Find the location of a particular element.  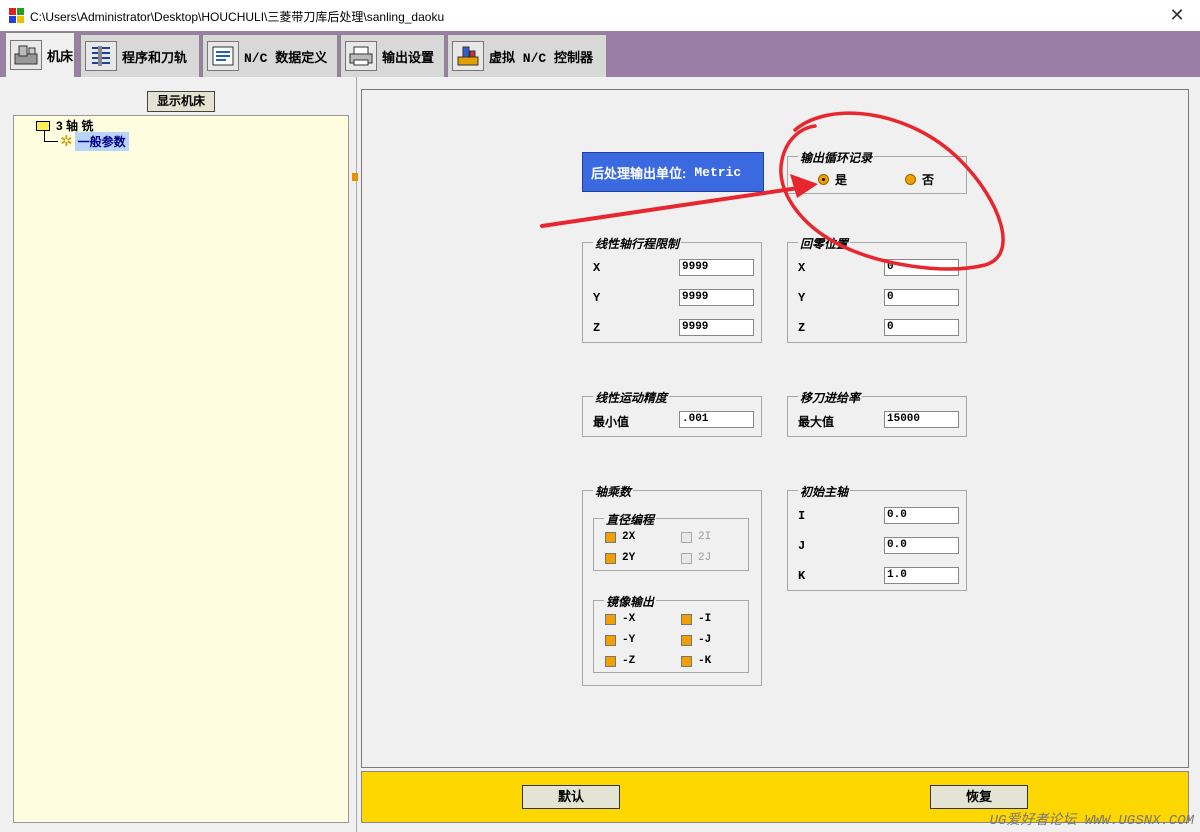

min-precision-input: .001 is located at coordinates (716, 419).